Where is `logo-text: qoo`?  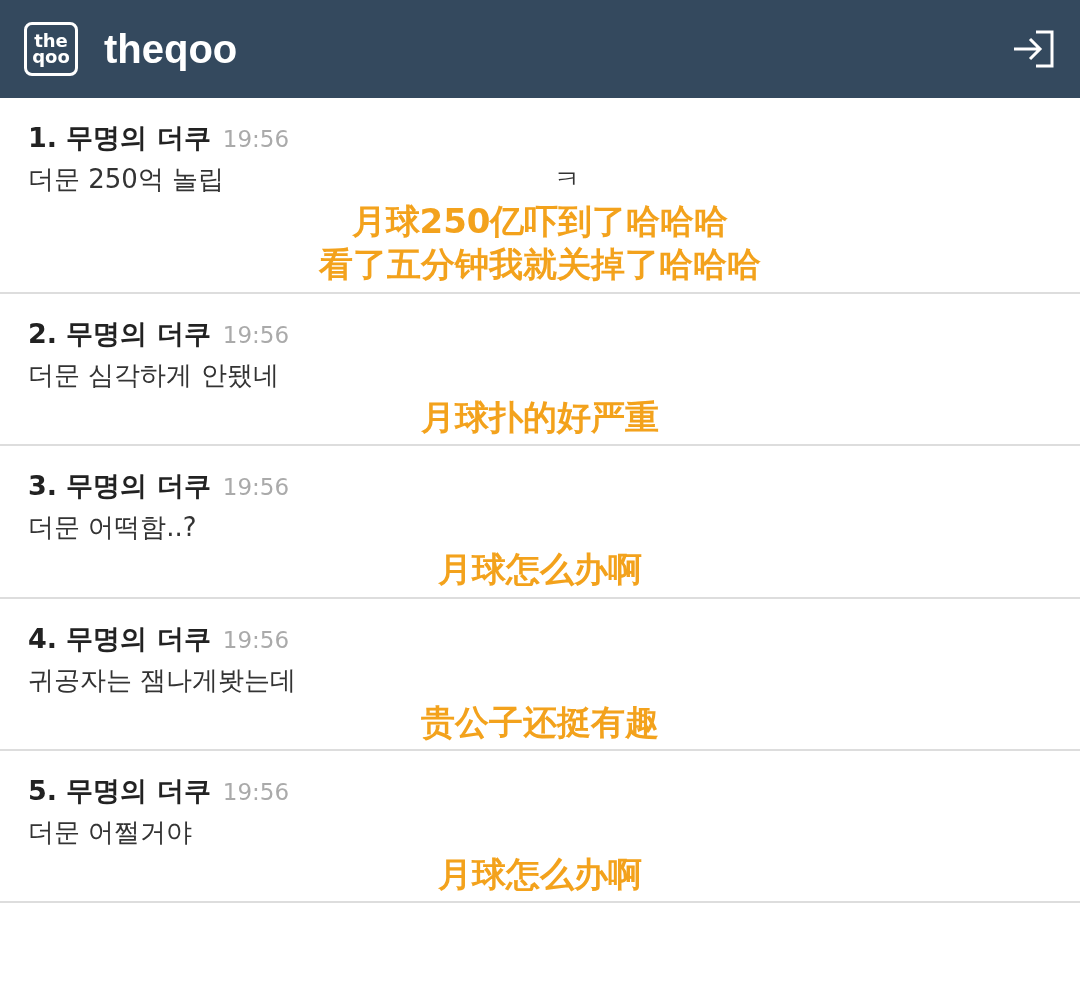 logo-text: qoo is located at coordinates (51, 57).